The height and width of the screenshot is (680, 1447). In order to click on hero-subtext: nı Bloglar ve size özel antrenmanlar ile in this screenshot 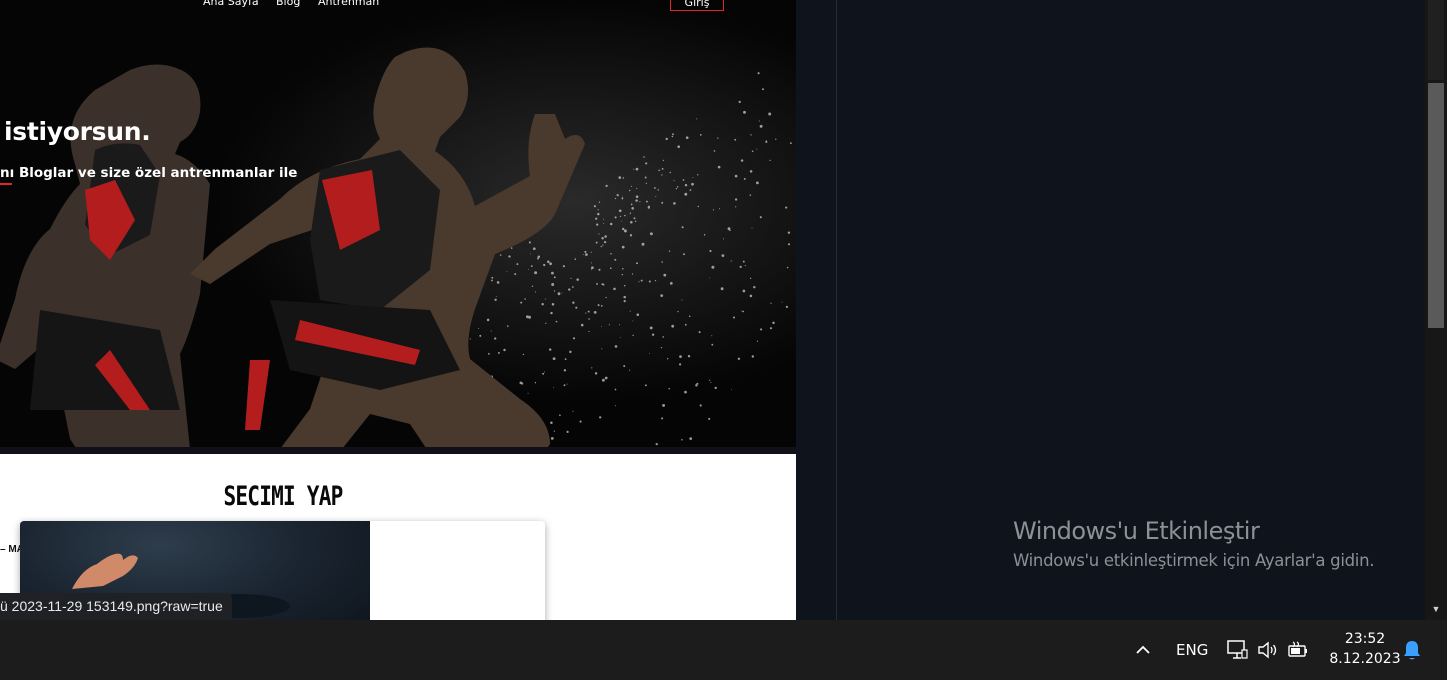, I will do `click(149, 173)`.